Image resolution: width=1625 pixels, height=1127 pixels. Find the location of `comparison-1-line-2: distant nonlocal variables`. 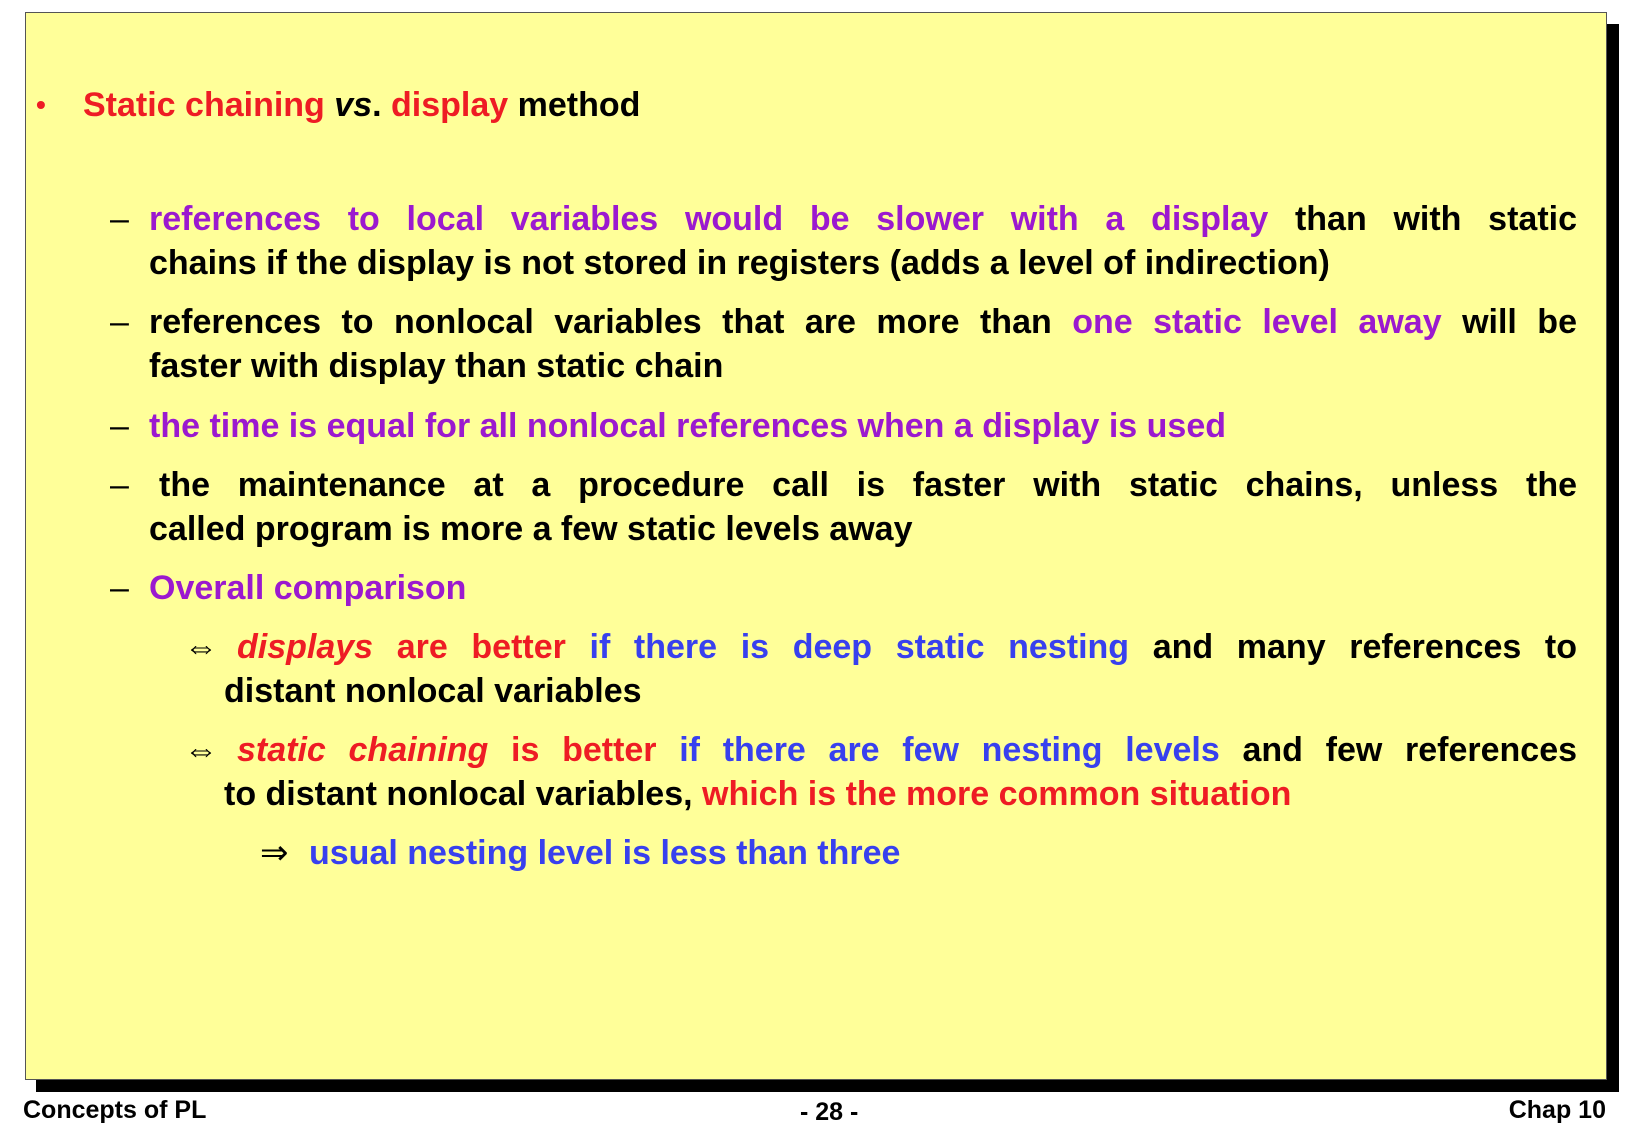

comparison-1-line-2: distant nonlocal variables is located at coordinates (433, 691).